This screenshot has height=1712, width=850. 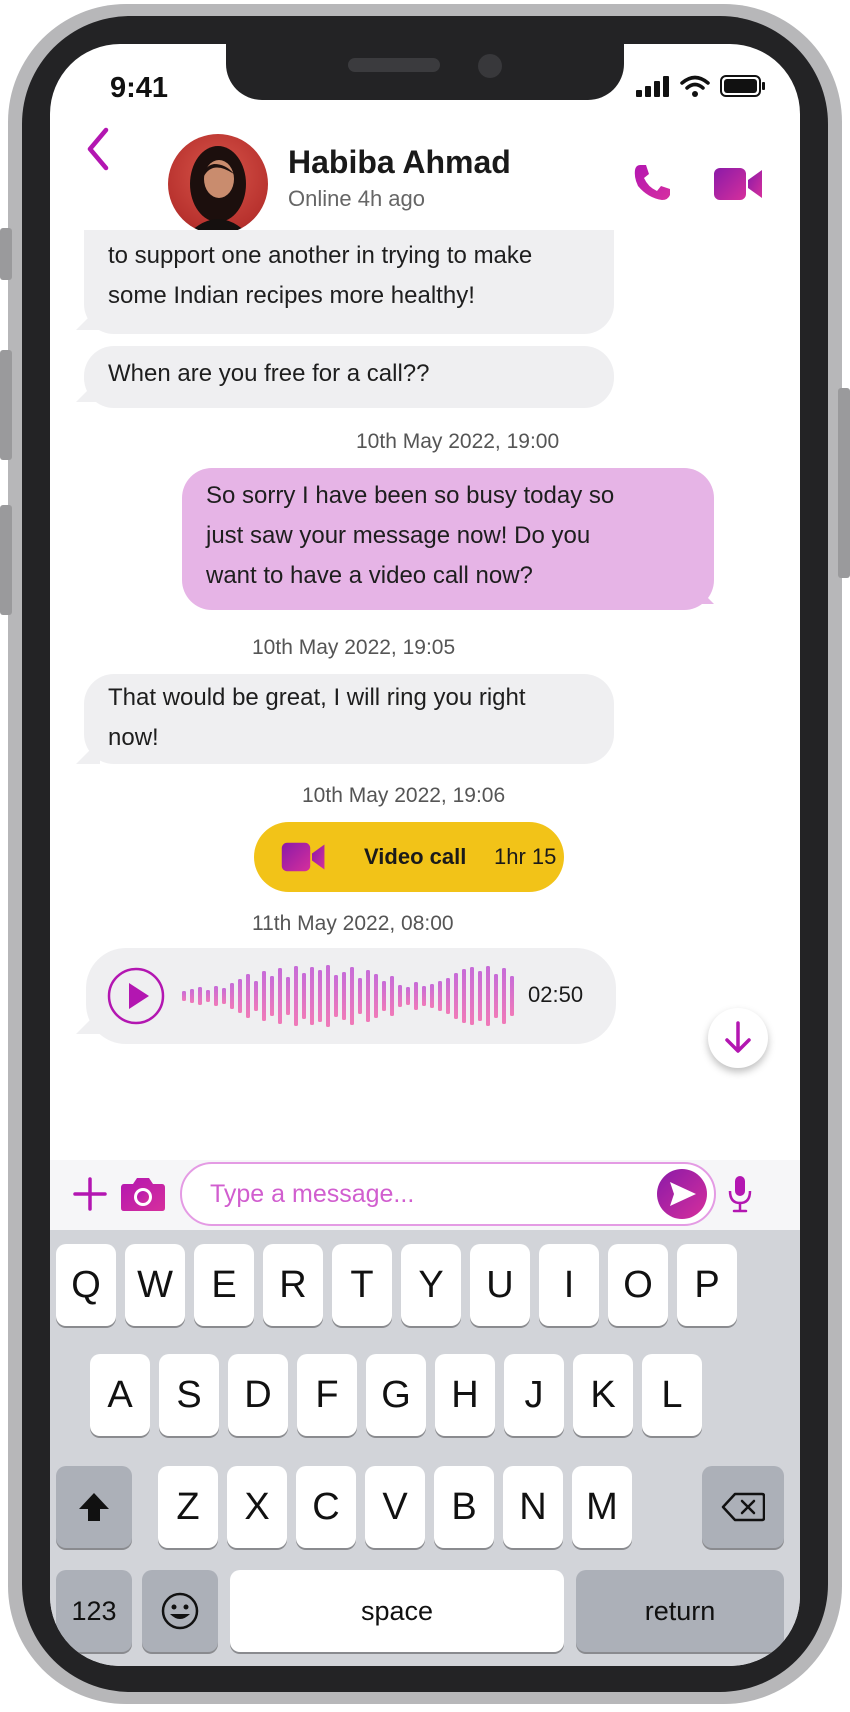 What do you see at coordinates (258, 1395) in the screenshot?
I see `key-d: D` at bounding box center [258, 1395].